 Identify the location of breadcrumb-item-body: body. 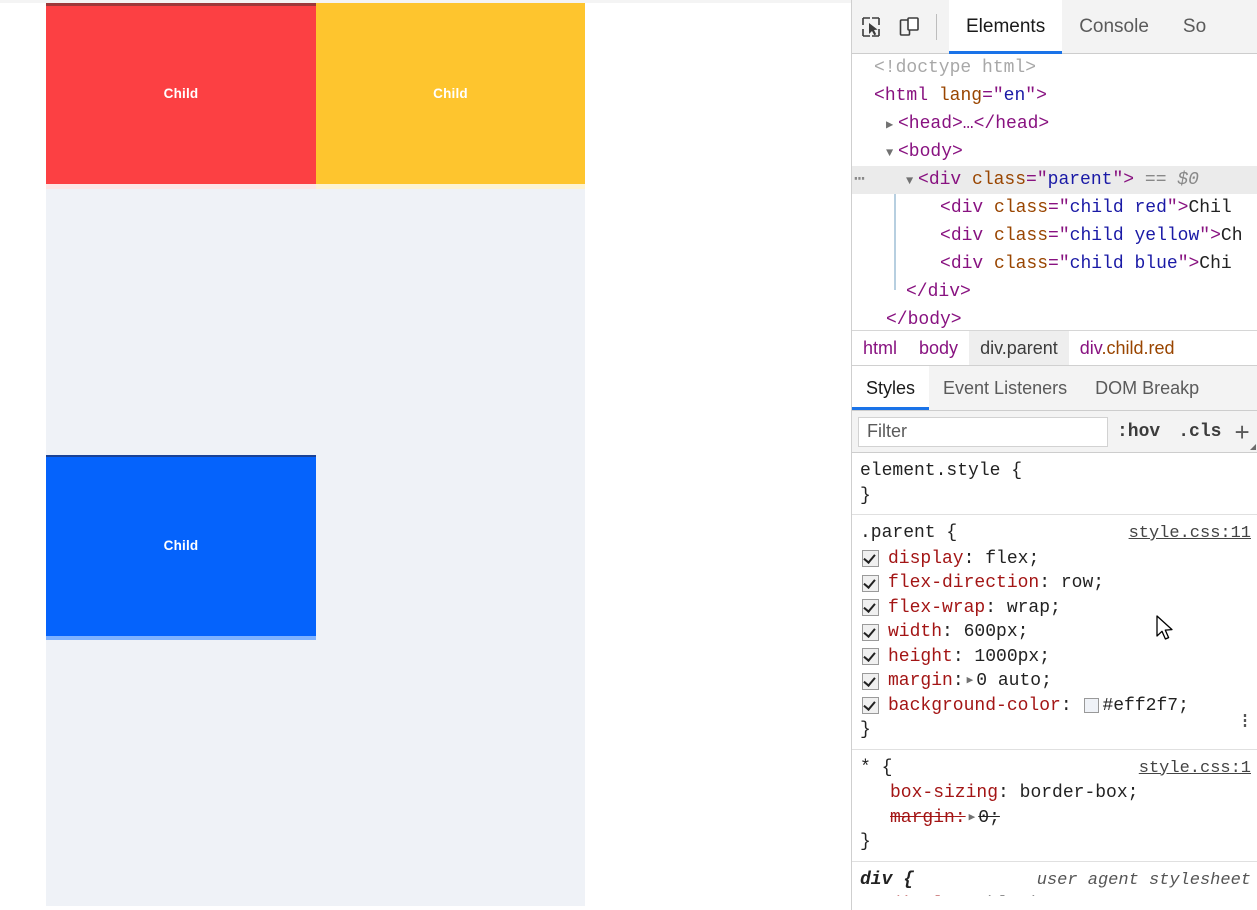
(938, 348).